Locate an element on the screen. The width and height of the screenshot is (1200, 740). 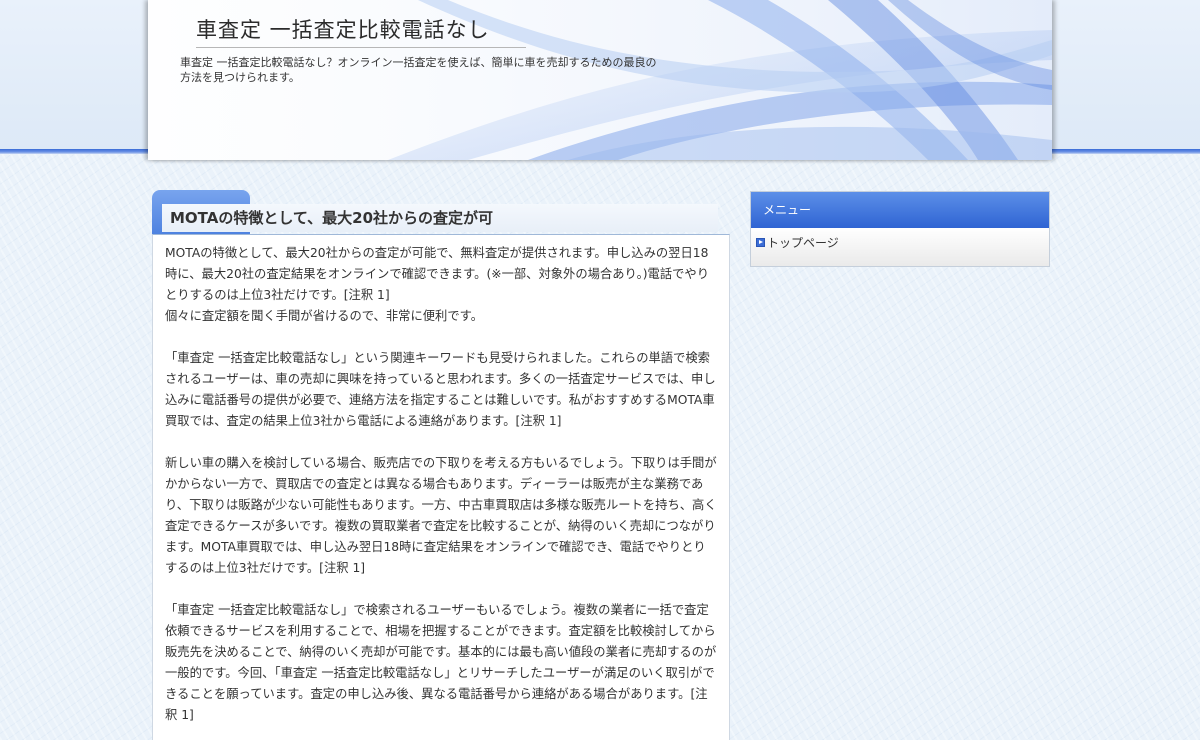
sidebar-menu: メニュー トップページ is located at coordinates (900, 229).